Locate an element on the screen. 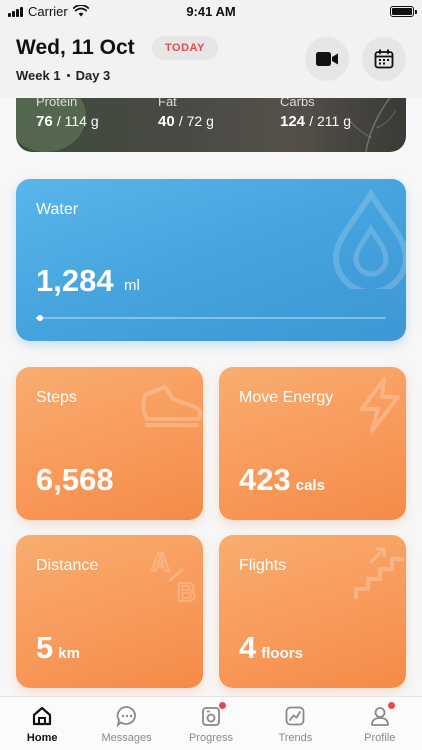  video-camera-icon is located at coordinates (327, 59).